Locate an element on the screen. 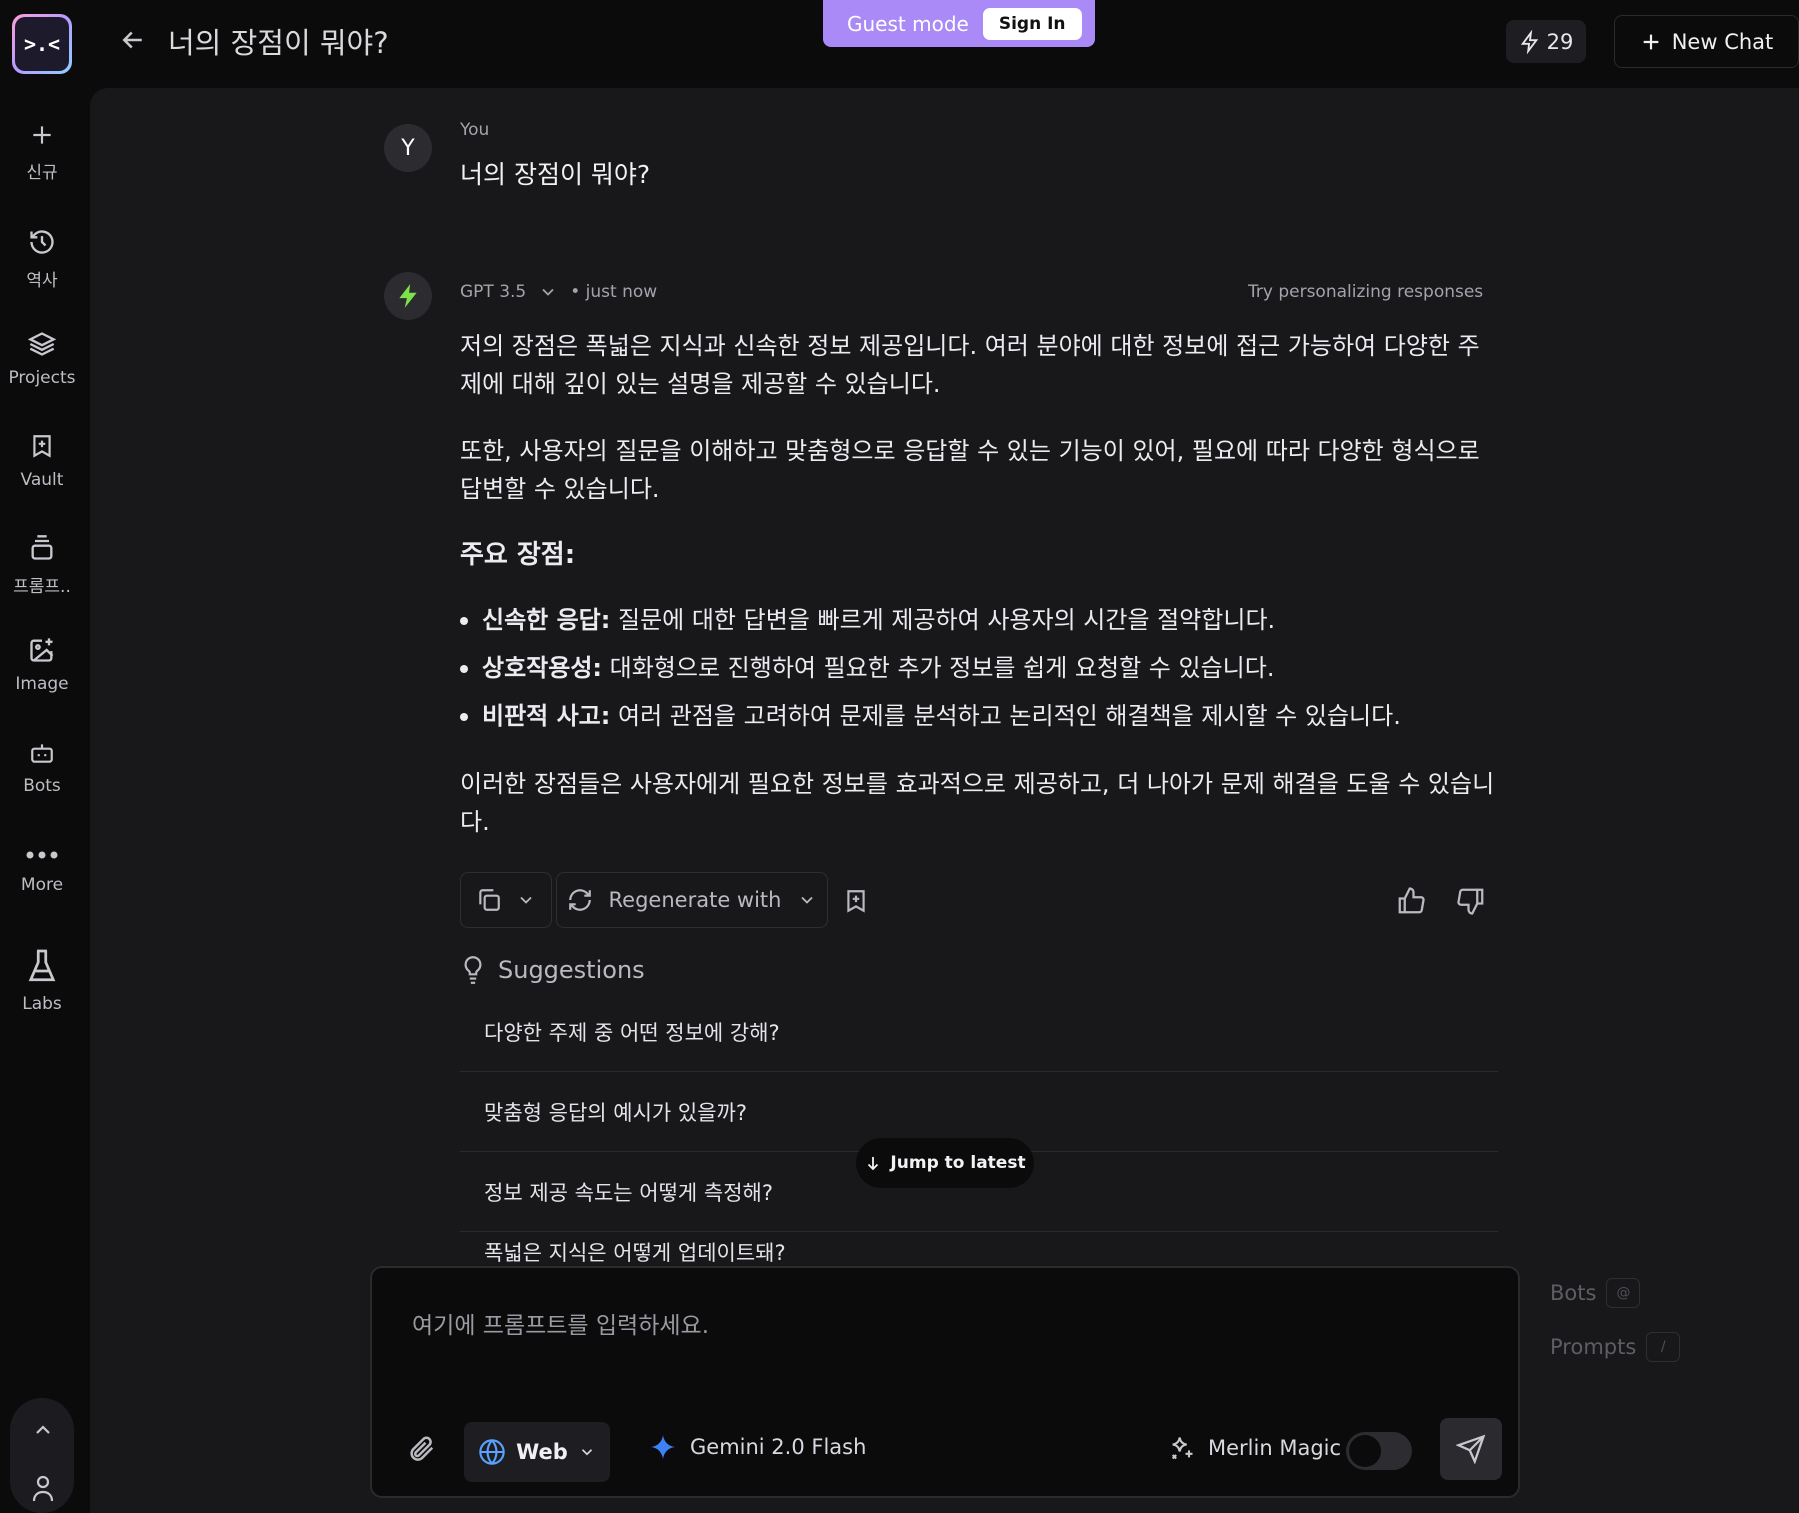  page-title: 너의 장점이 뭐야? is located at coordinates (278, 43).